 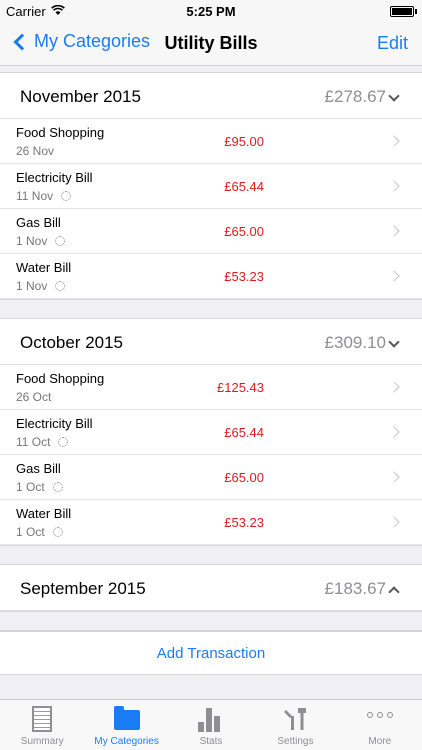 What do you see at coordinates (211, 276) in the screenshot?
I see `transaction-row: Water Bill 1 Nov £53.23` at bounding box center [211, 276].